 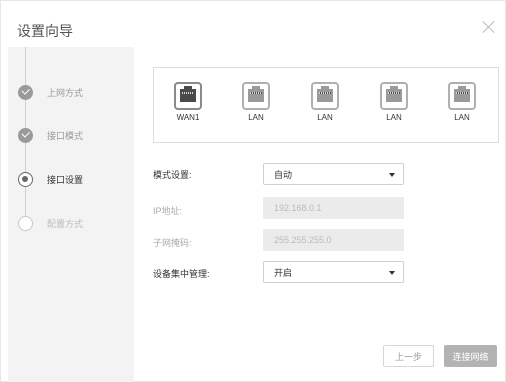 I want to click on connect-network-button: 连接网络, so click(x=470, y=356).